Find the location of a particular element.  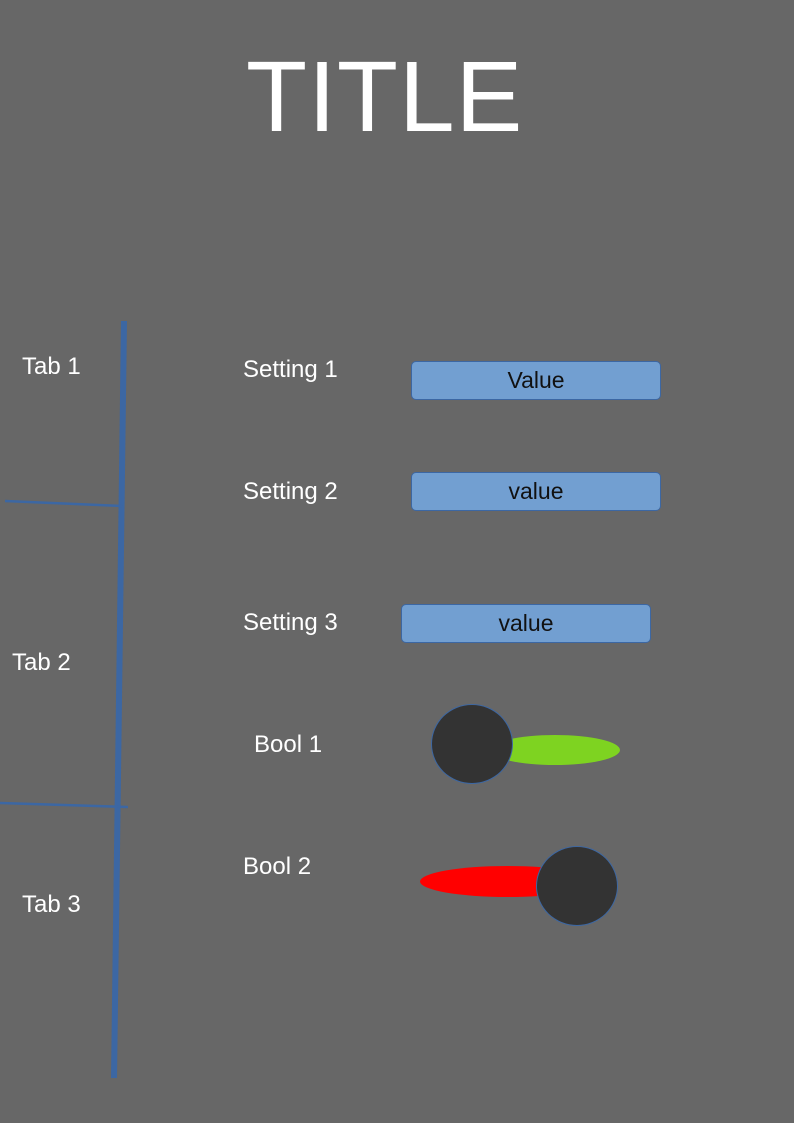

page-title: TITLE is located at coordinates (385, 97).